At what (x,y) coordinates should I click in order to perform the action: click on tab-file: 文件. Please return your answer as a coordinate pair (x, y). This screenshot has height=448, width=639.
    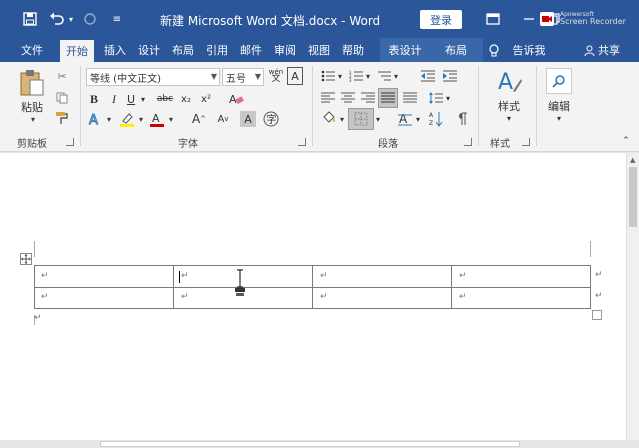
    Looking at the image, I should click on (32, 50).